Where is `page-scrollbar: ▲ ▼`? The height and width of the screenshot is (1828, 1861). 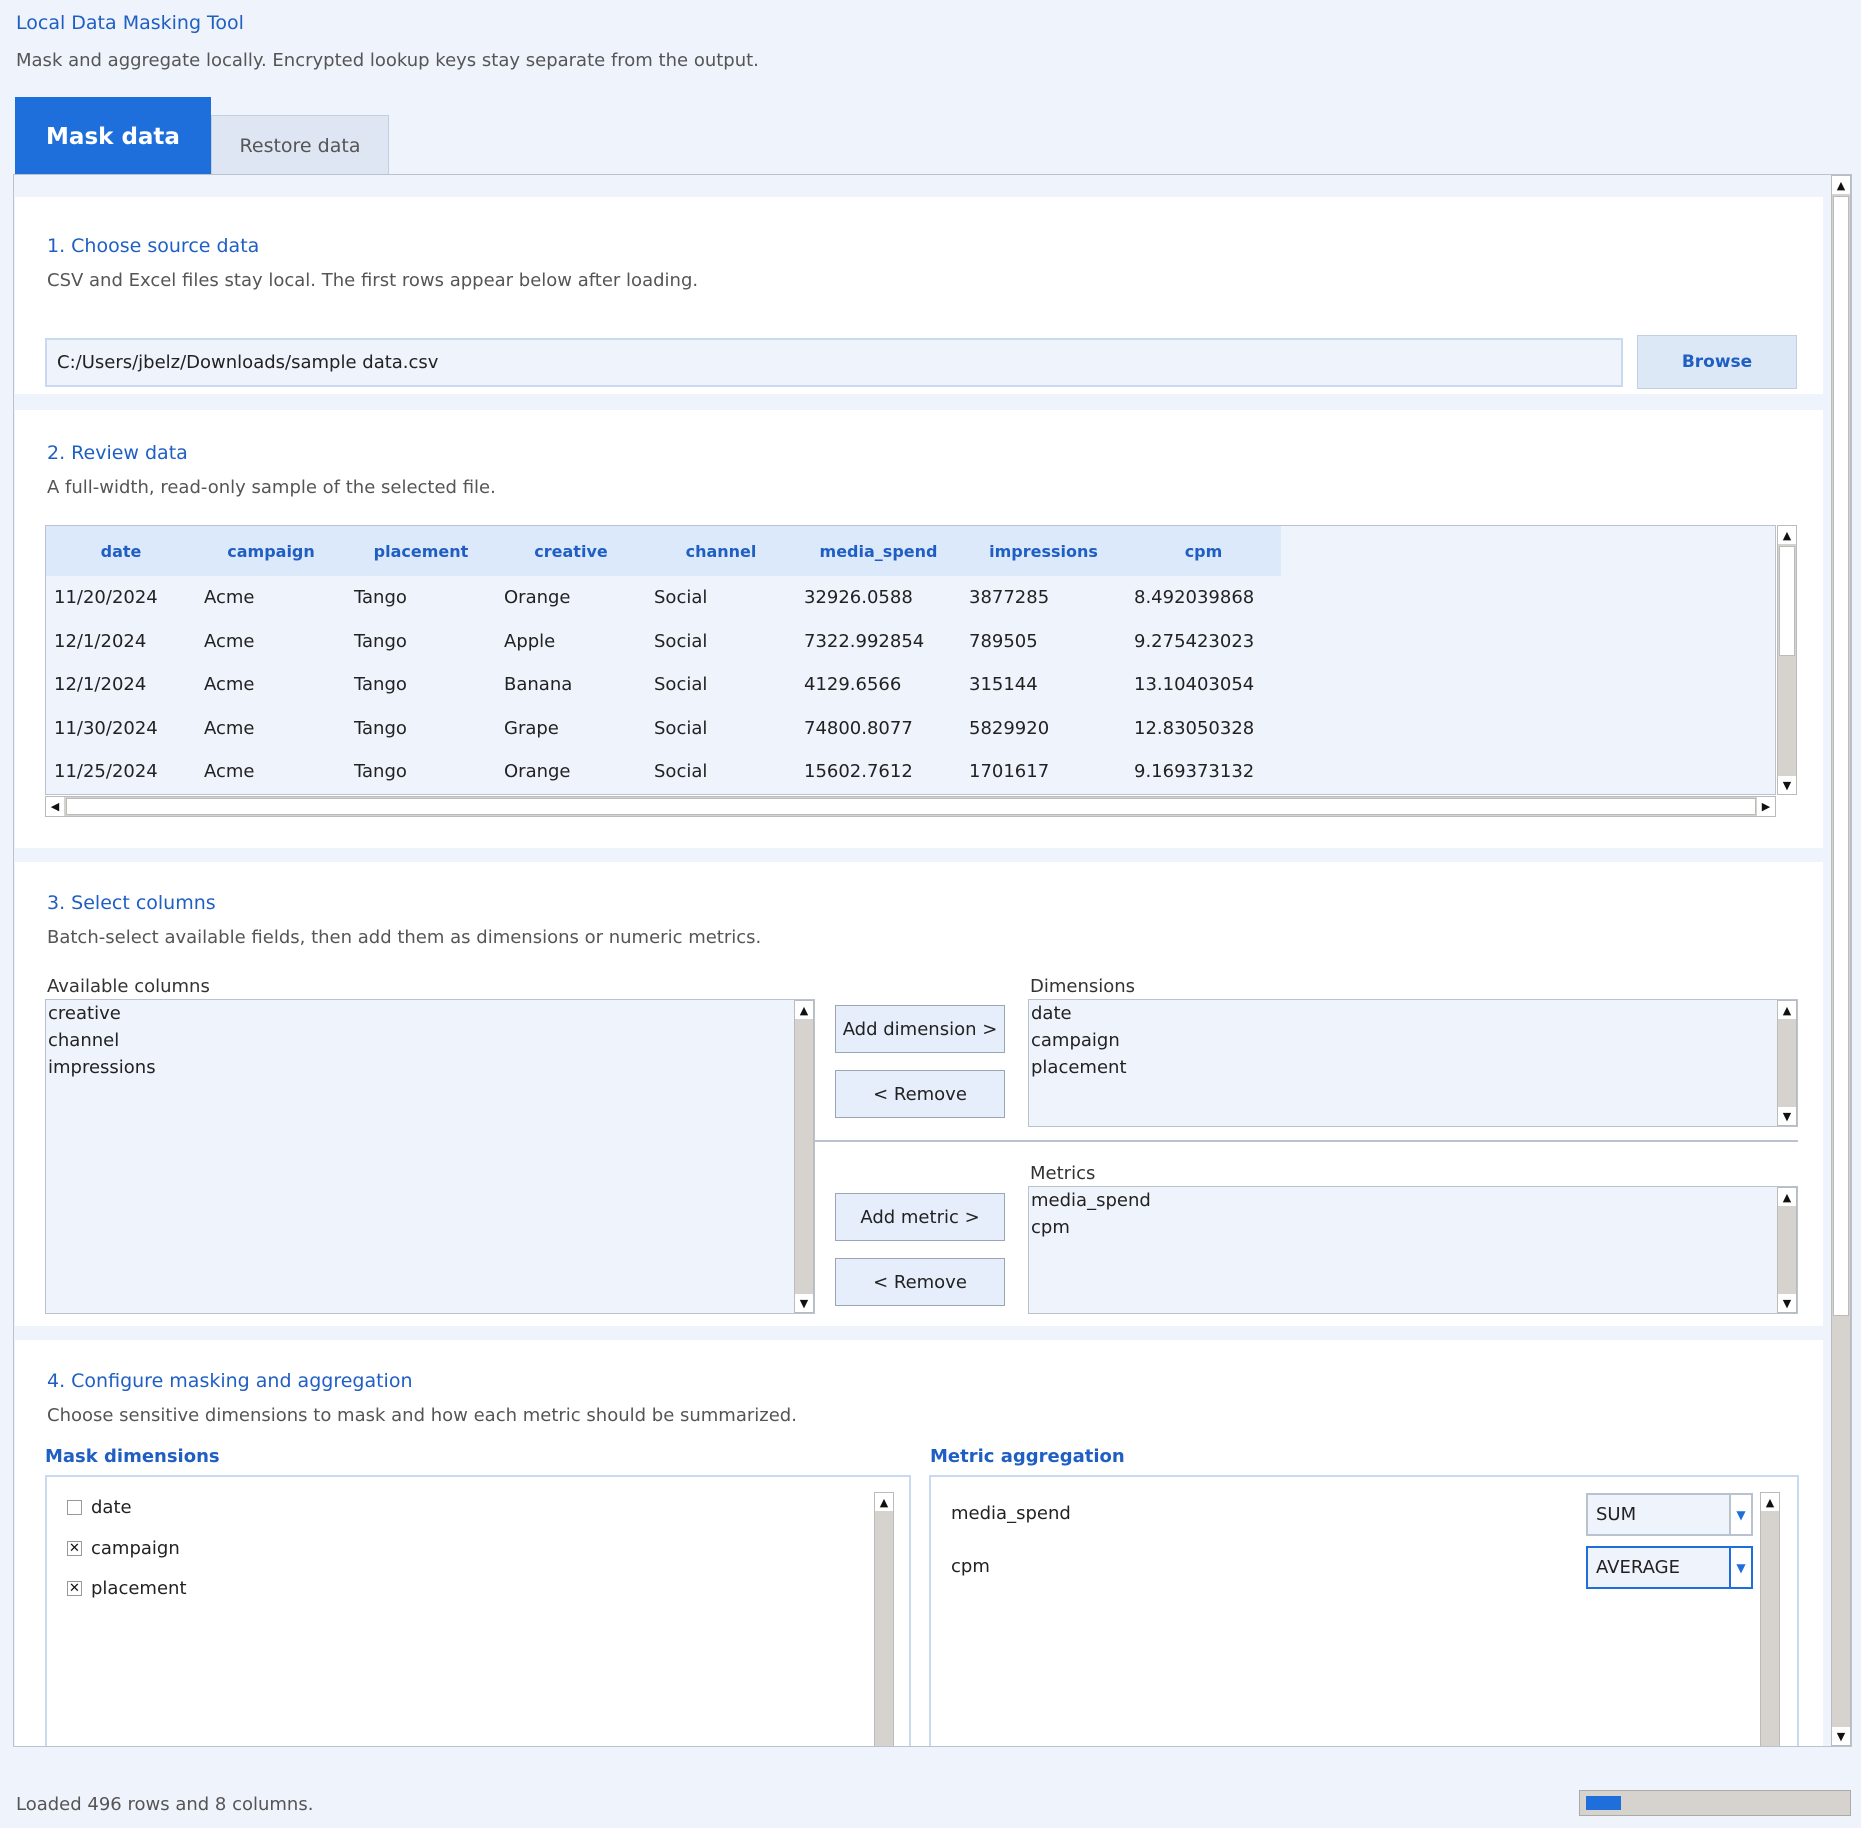 page-scrollbar: ▲ ▼ is located at coordinates (1841, 960).